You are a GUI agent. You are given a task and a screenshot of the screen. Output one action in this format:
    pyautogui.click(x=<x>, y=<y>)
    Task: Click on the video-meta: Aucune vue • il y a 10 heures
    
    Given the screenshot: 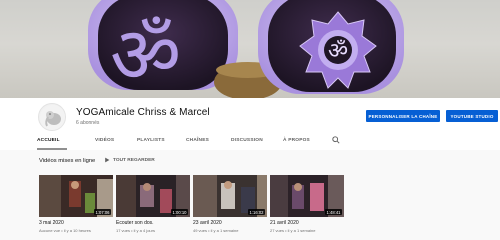 What is the action you would take?
    pyautogui.click(x=65, y=230)
    